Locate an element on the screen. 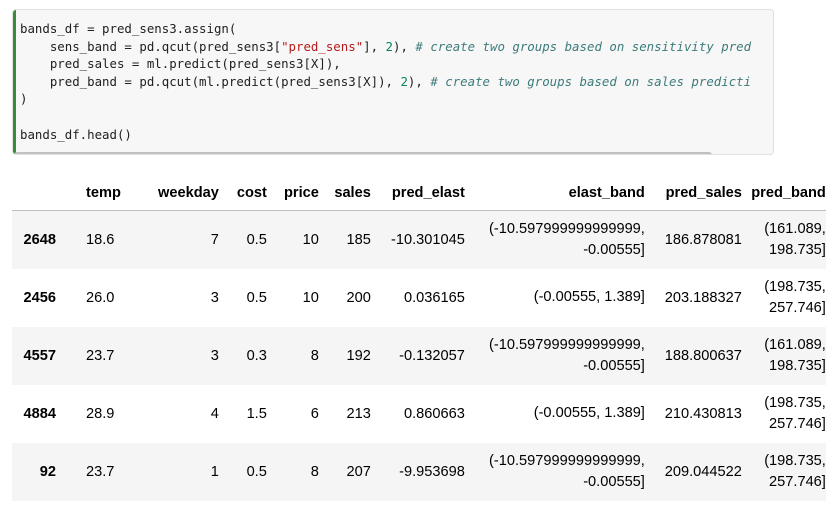 Image resolution: width=835 pixels, height=510 pixels. cell-sales: 192 is located at coordinates (358, 355).